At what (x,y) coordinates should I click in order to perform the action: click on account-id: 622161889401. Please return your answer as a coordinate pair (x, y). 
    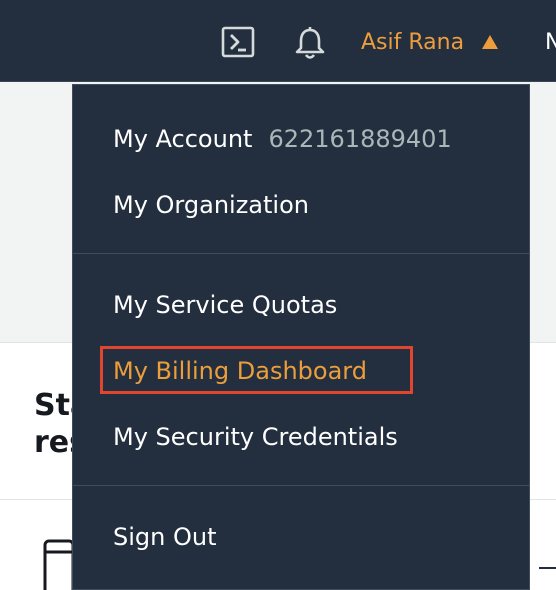
    Looking at the image, I should click on (360, 139).